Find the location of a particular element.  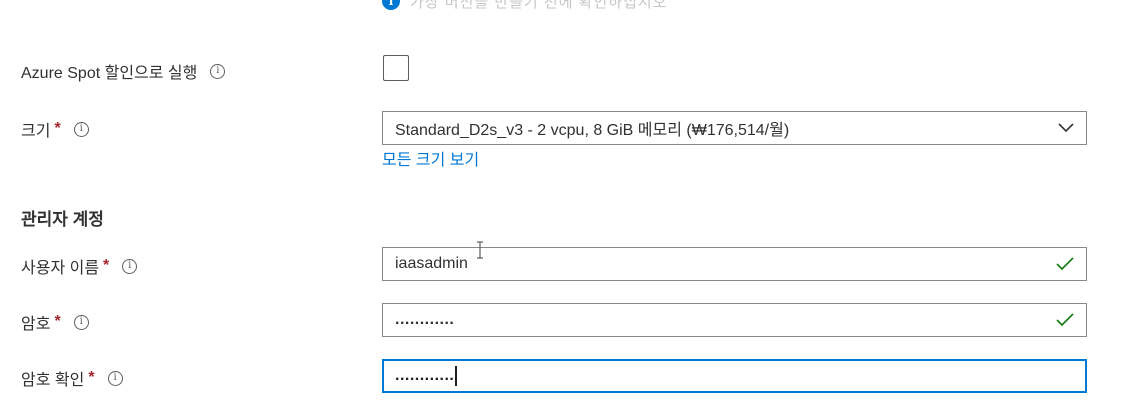

spot-checkbox is located at coordinates (396, 68).